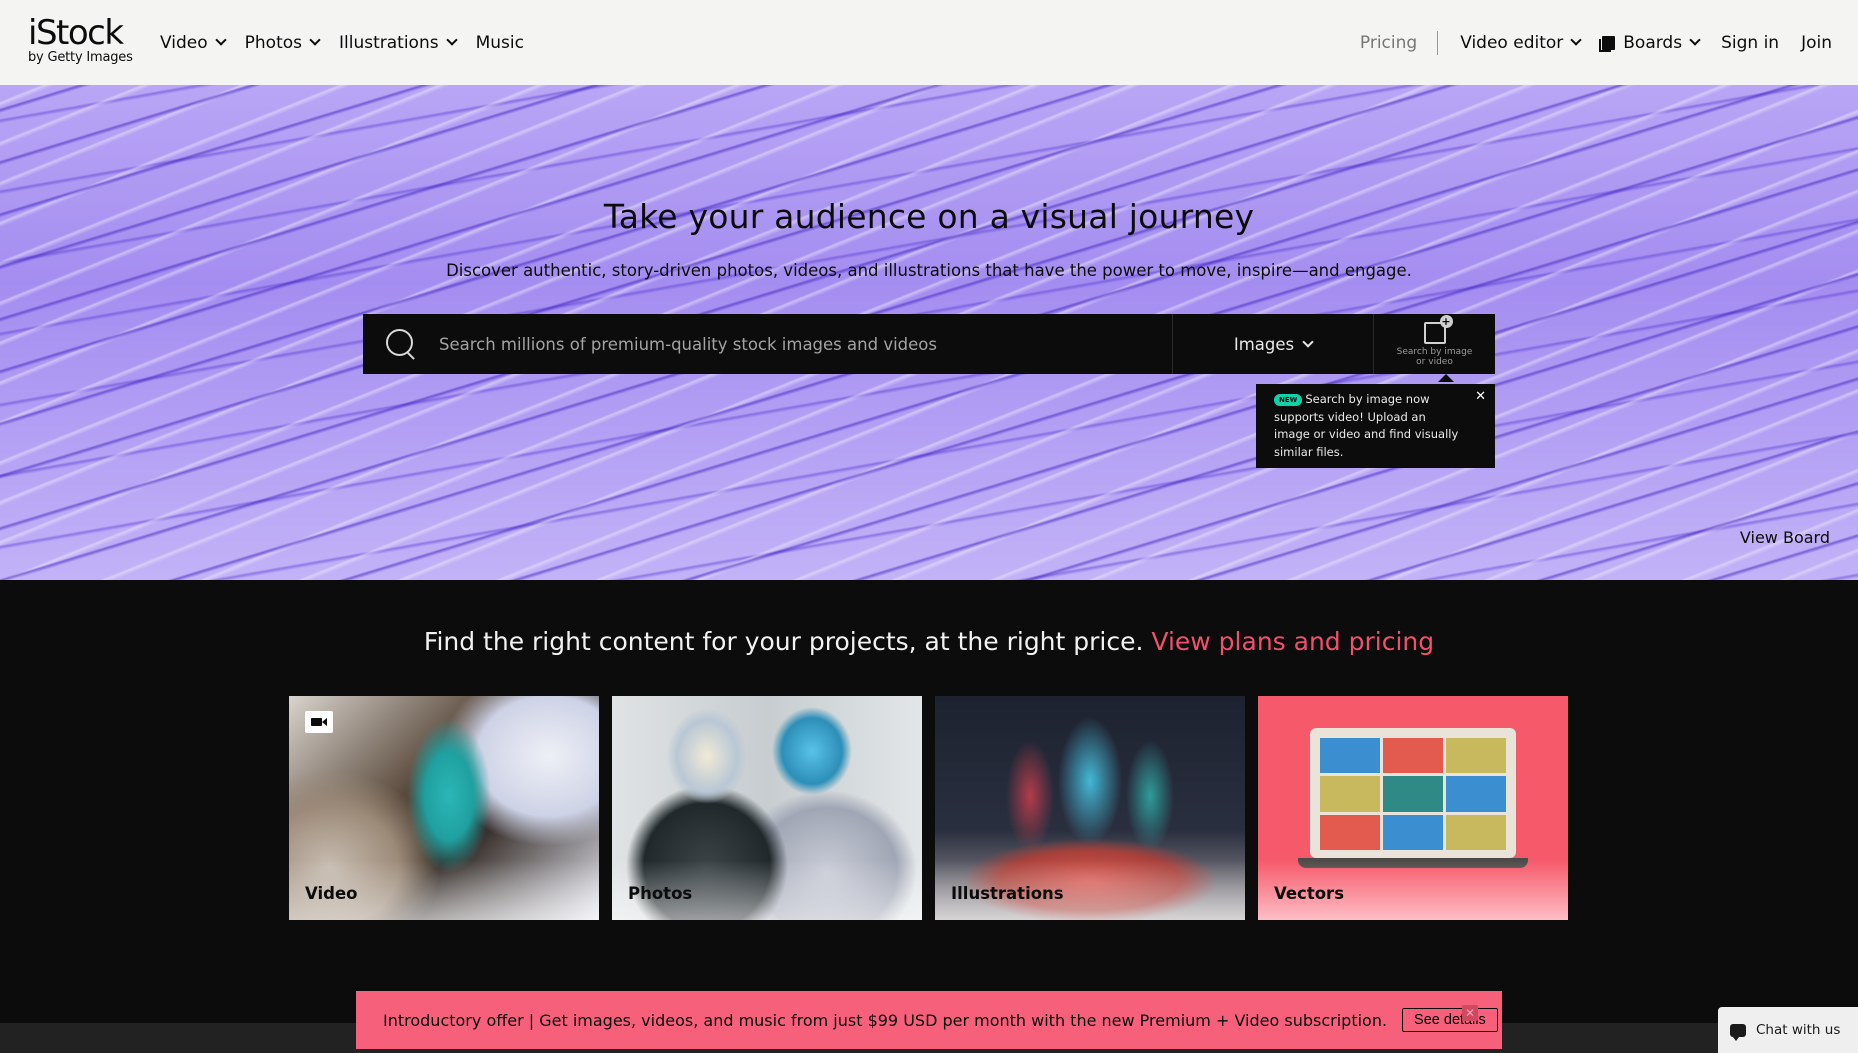 The image size is (1858, 1053). I want to click on card-label: Vectors, so click(1309, 893).